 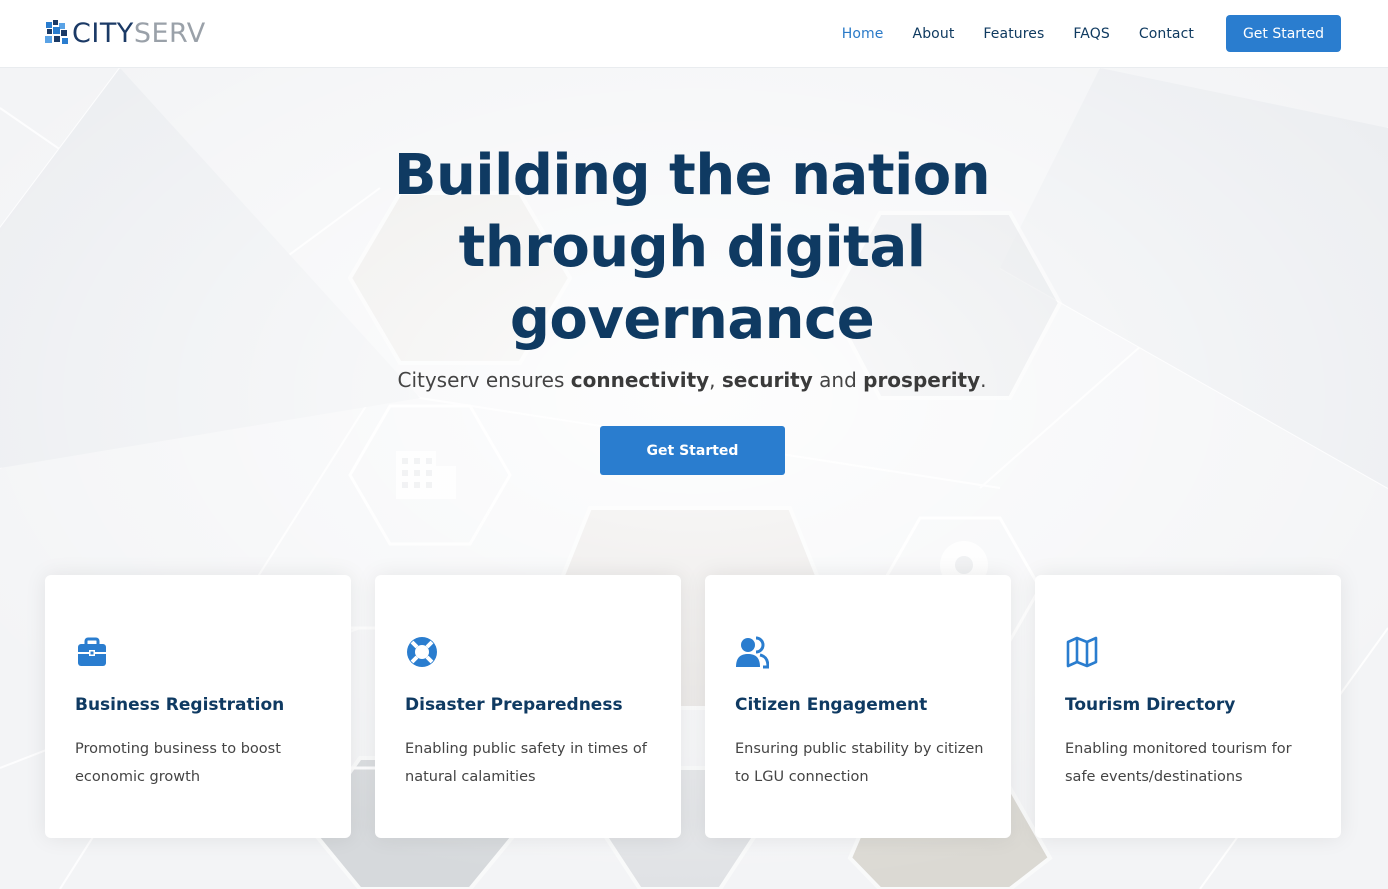 What do you see at coordinates (179, 705) in the screenshot?
I see `feature-title: Business Registration` at bounding box center [179, 705].